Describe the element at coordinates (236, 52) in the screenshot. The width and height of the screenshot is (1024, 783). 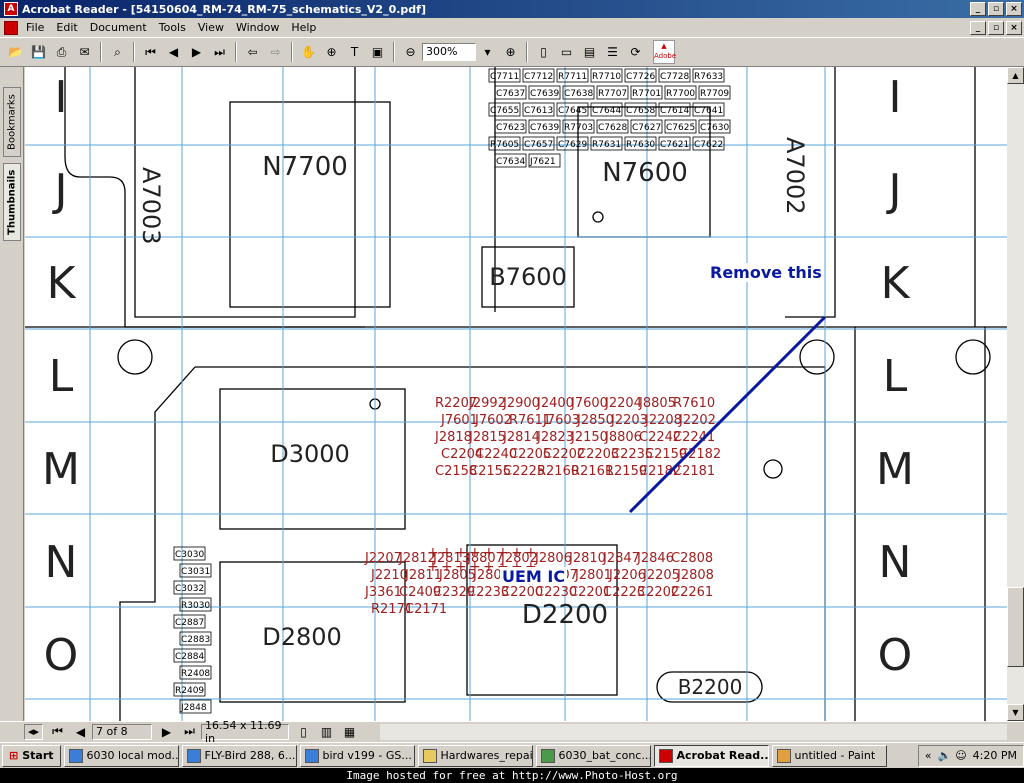
I see `toolbar-separator` at that location.